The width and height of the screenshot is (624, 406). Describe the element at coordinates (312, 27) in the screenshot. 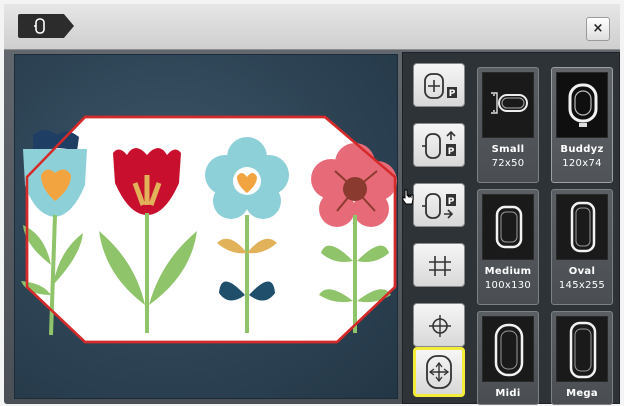

I see `title-bar: ×` at that location.